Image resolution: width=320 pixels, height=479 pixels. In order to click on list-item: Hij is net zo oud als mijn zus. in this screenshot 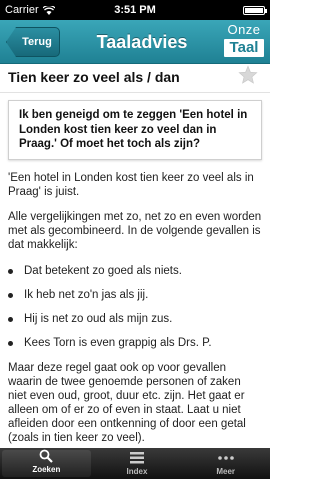, I will do `click(135, 319)`.